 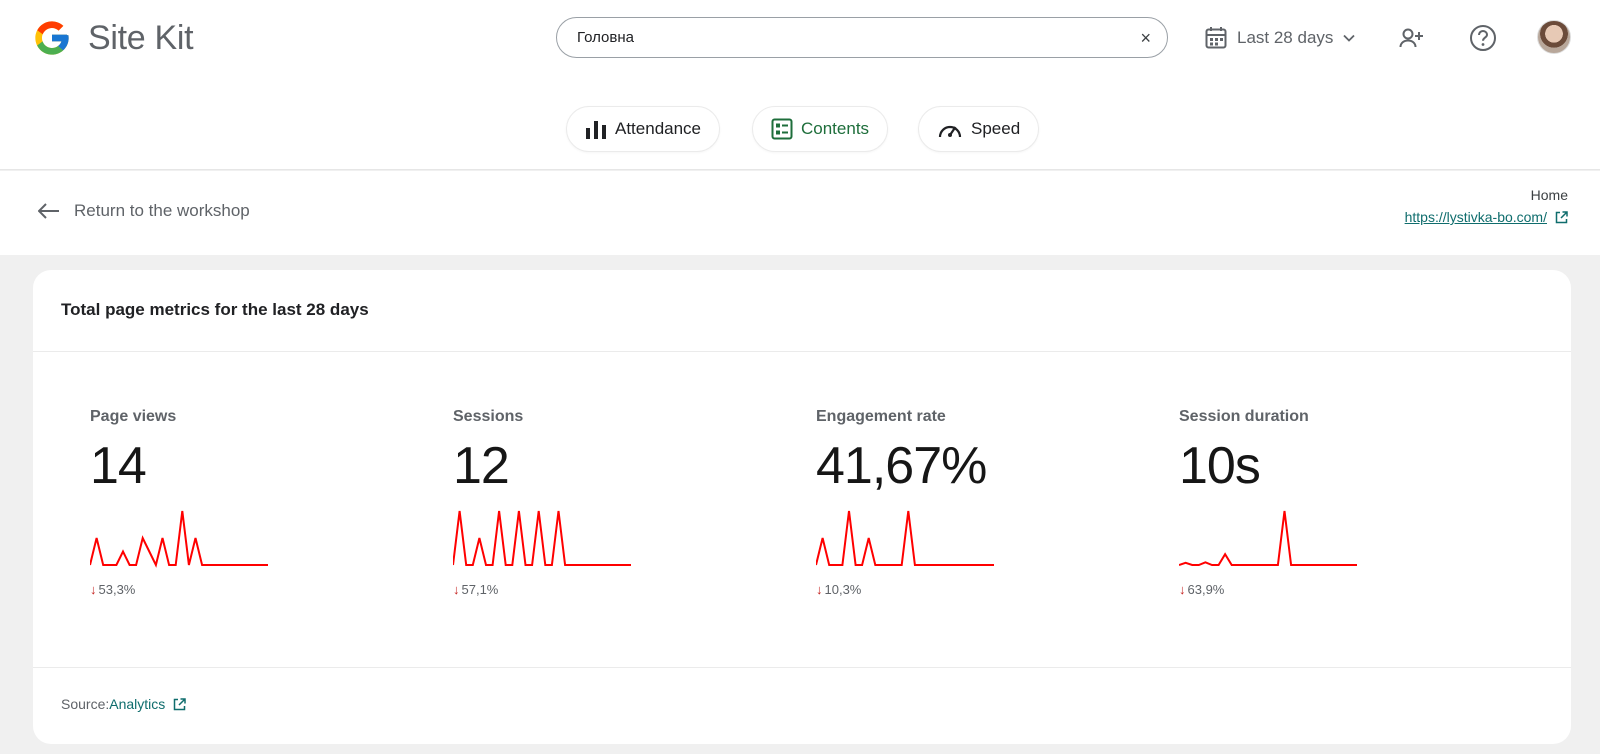 I want to click on metric-value: 41,67%, so click(x=901, y=466).